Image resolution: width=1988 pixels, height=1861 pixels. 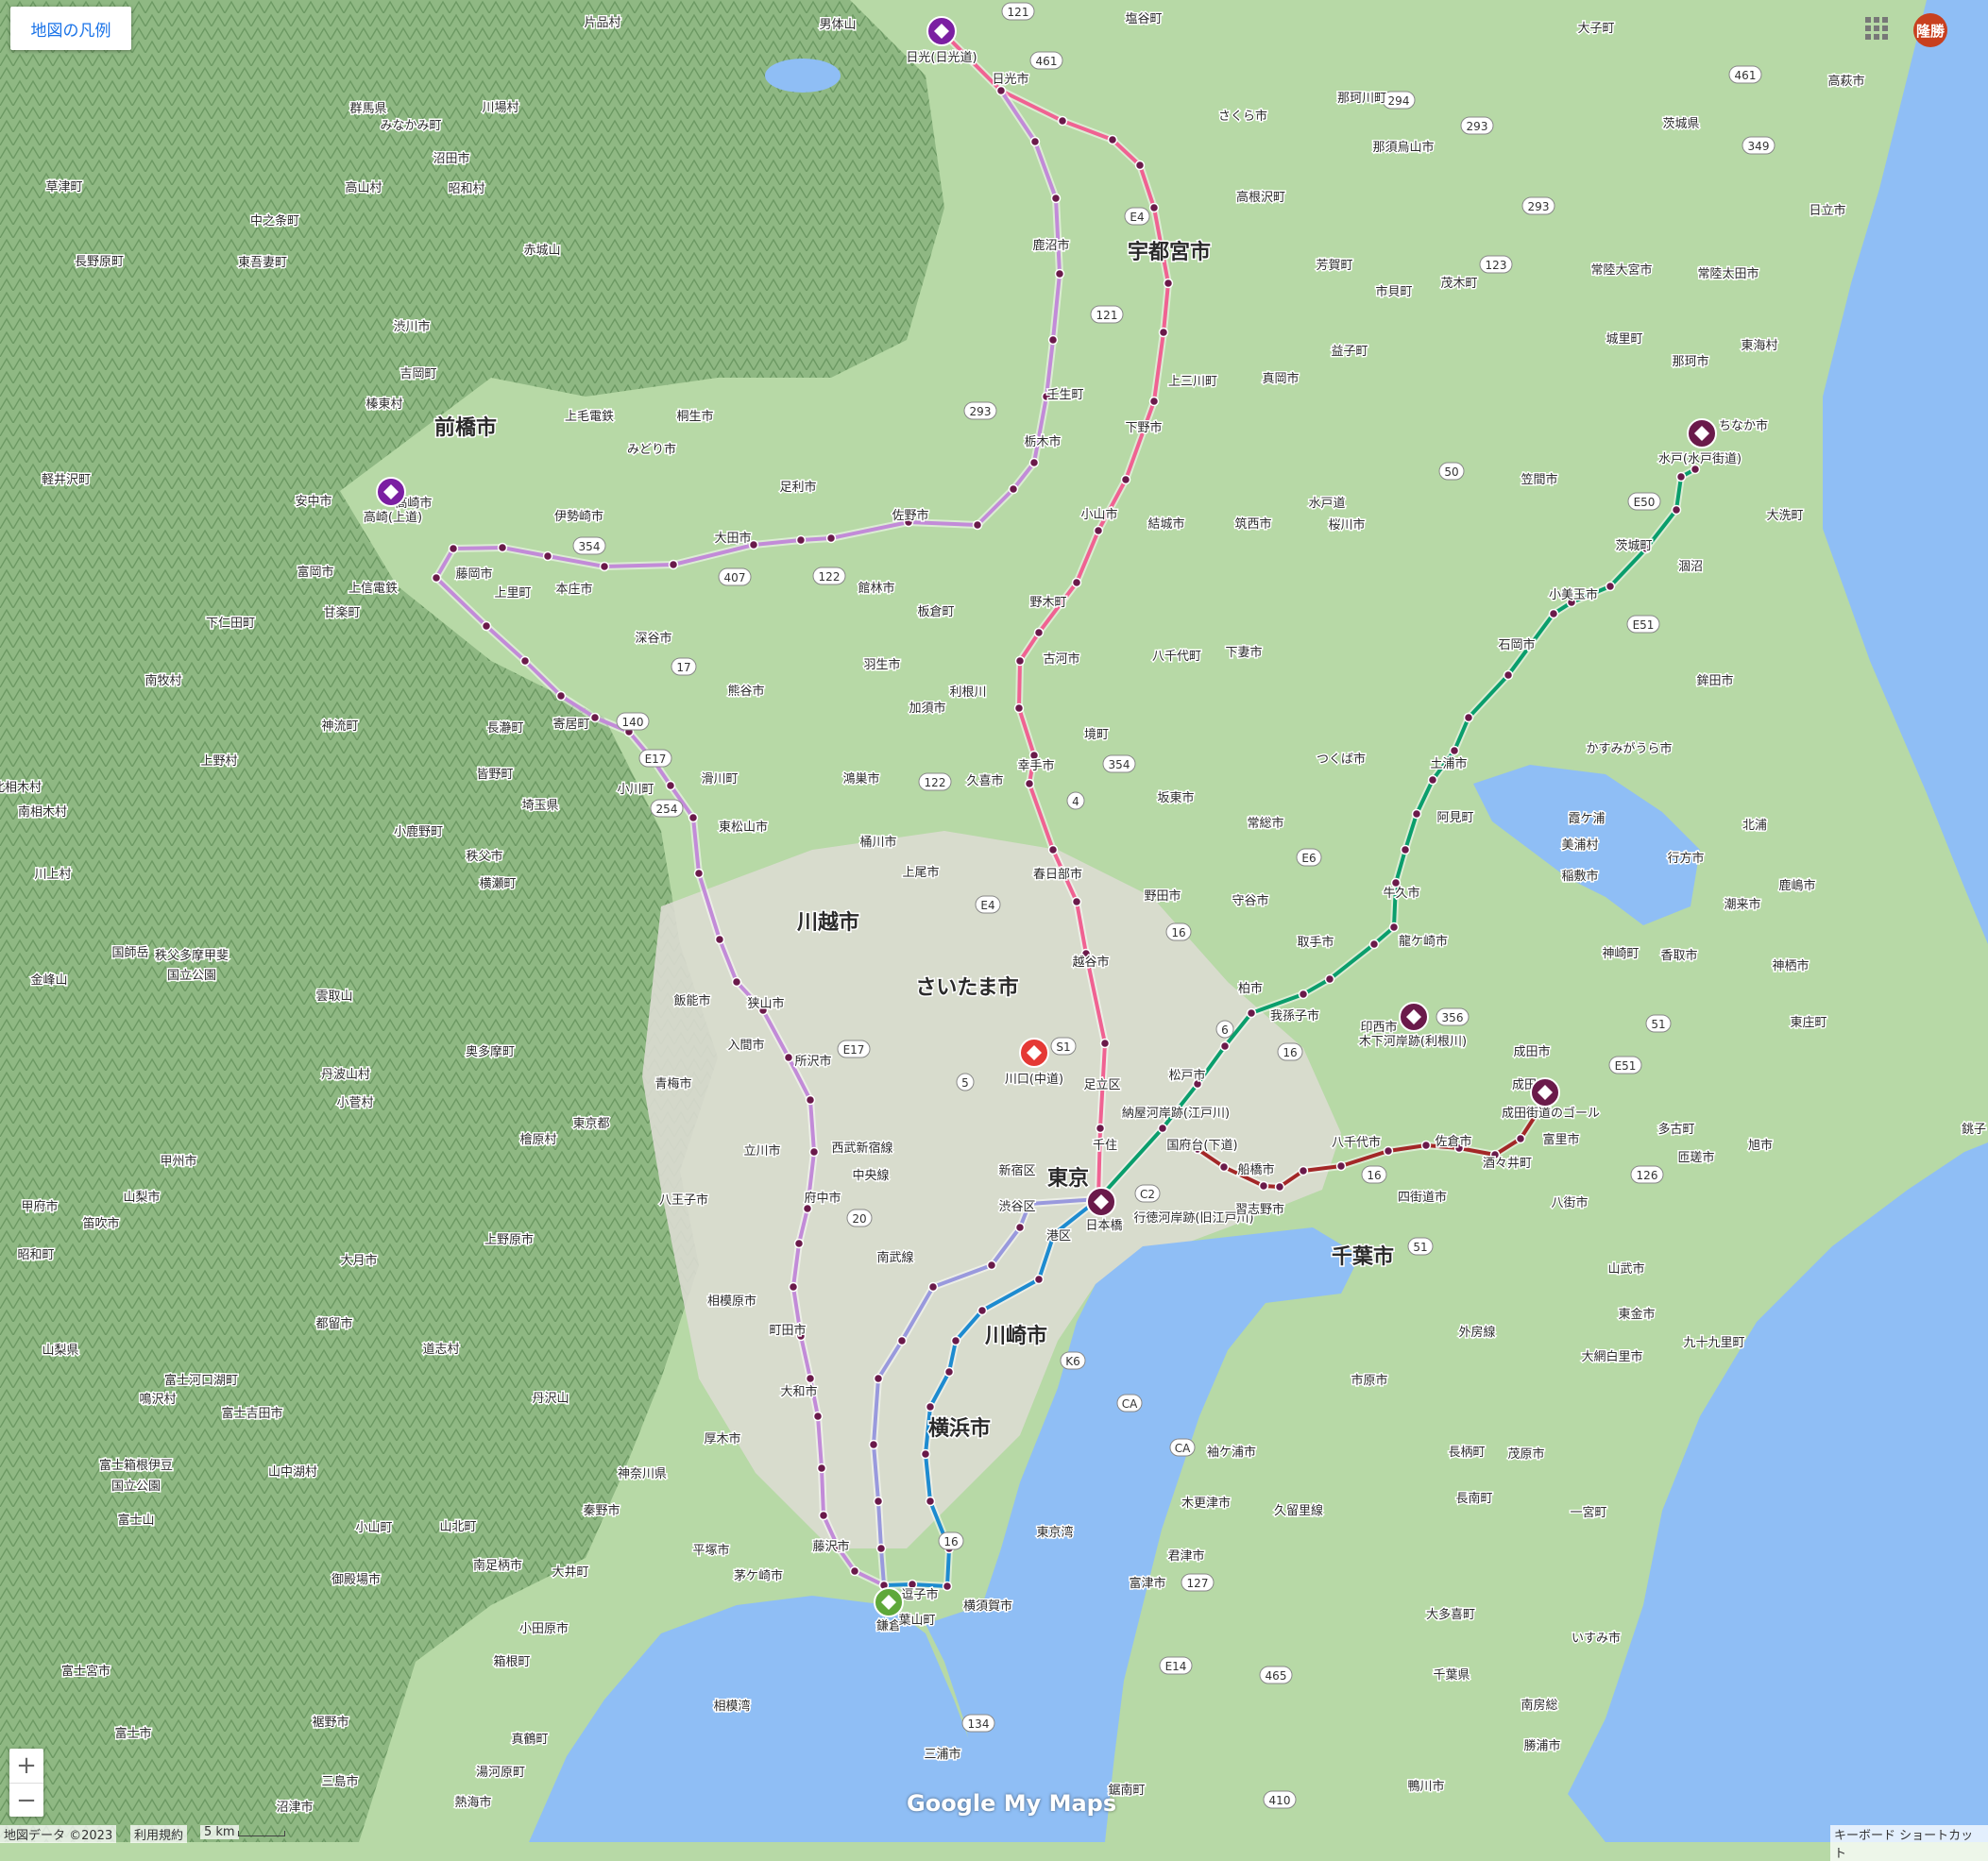 What do you see at coordinates (1876, 29) in the screenshot?
I see `apps-grid-icon` at bounding box center [1876, 29].